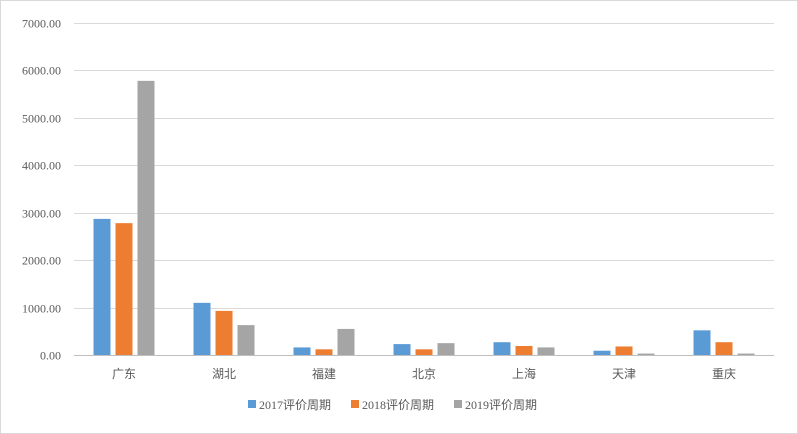  I want to click on legend-label: 2017评价周期, so click(295, 405).